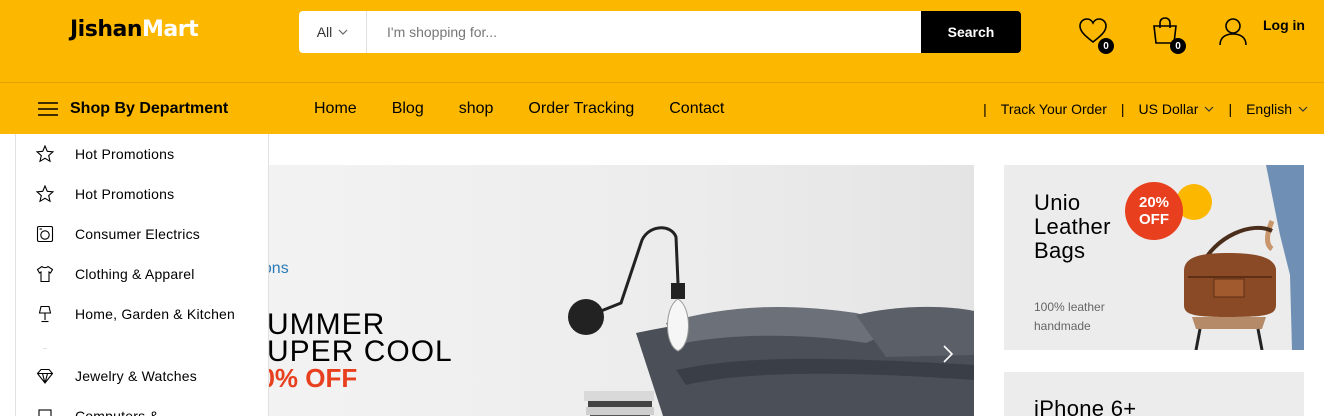 Image resolution: width=1324 pixels, height=416 pixels. Describe the element at coordinates (149, 108) in the screenshot. I see `department-label: Shop By Department` at that location.